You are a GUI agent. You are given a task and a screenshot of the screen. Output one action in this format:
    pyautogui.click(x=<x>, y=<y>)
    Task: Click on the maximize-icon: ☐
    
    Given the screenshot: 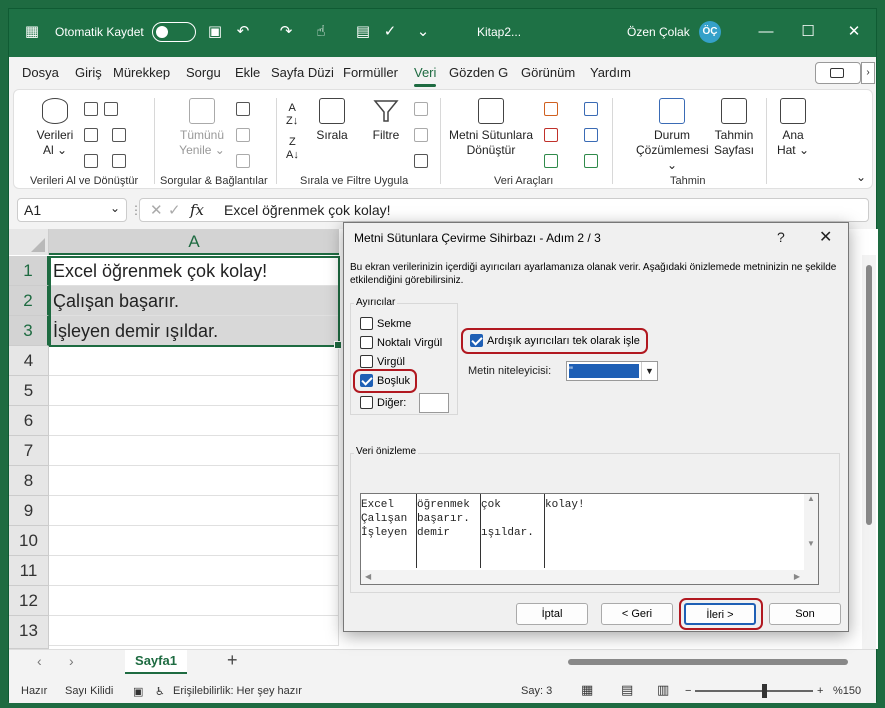 What is the action you would take?
    pyautogui.click(x=808, y=32)
    